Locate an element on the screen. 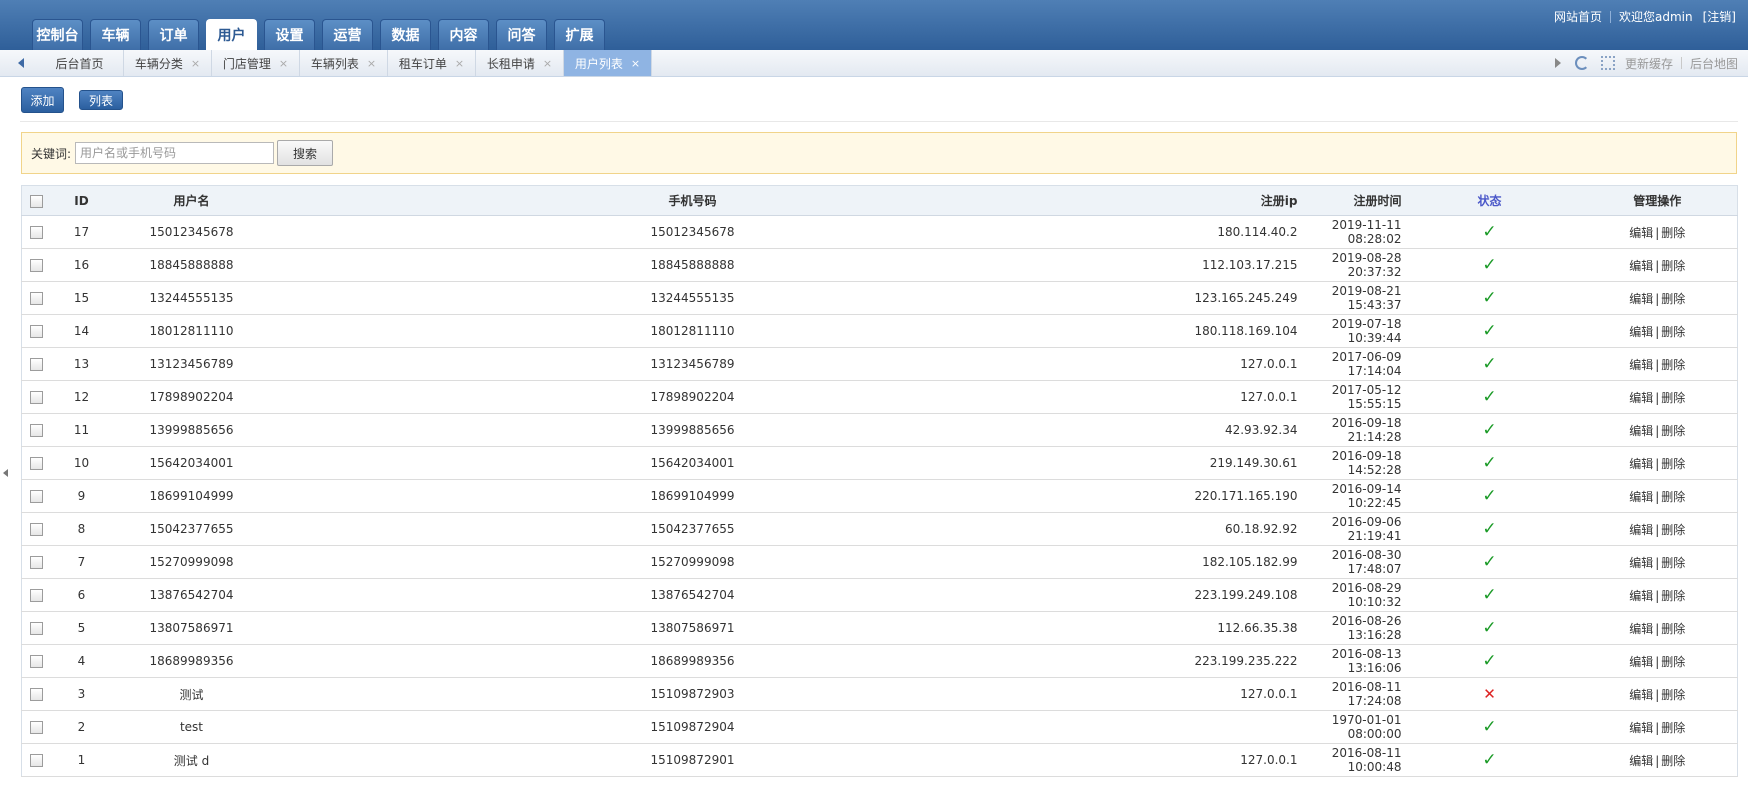  arrow-right-icon is located at coordinates (1557, 63).